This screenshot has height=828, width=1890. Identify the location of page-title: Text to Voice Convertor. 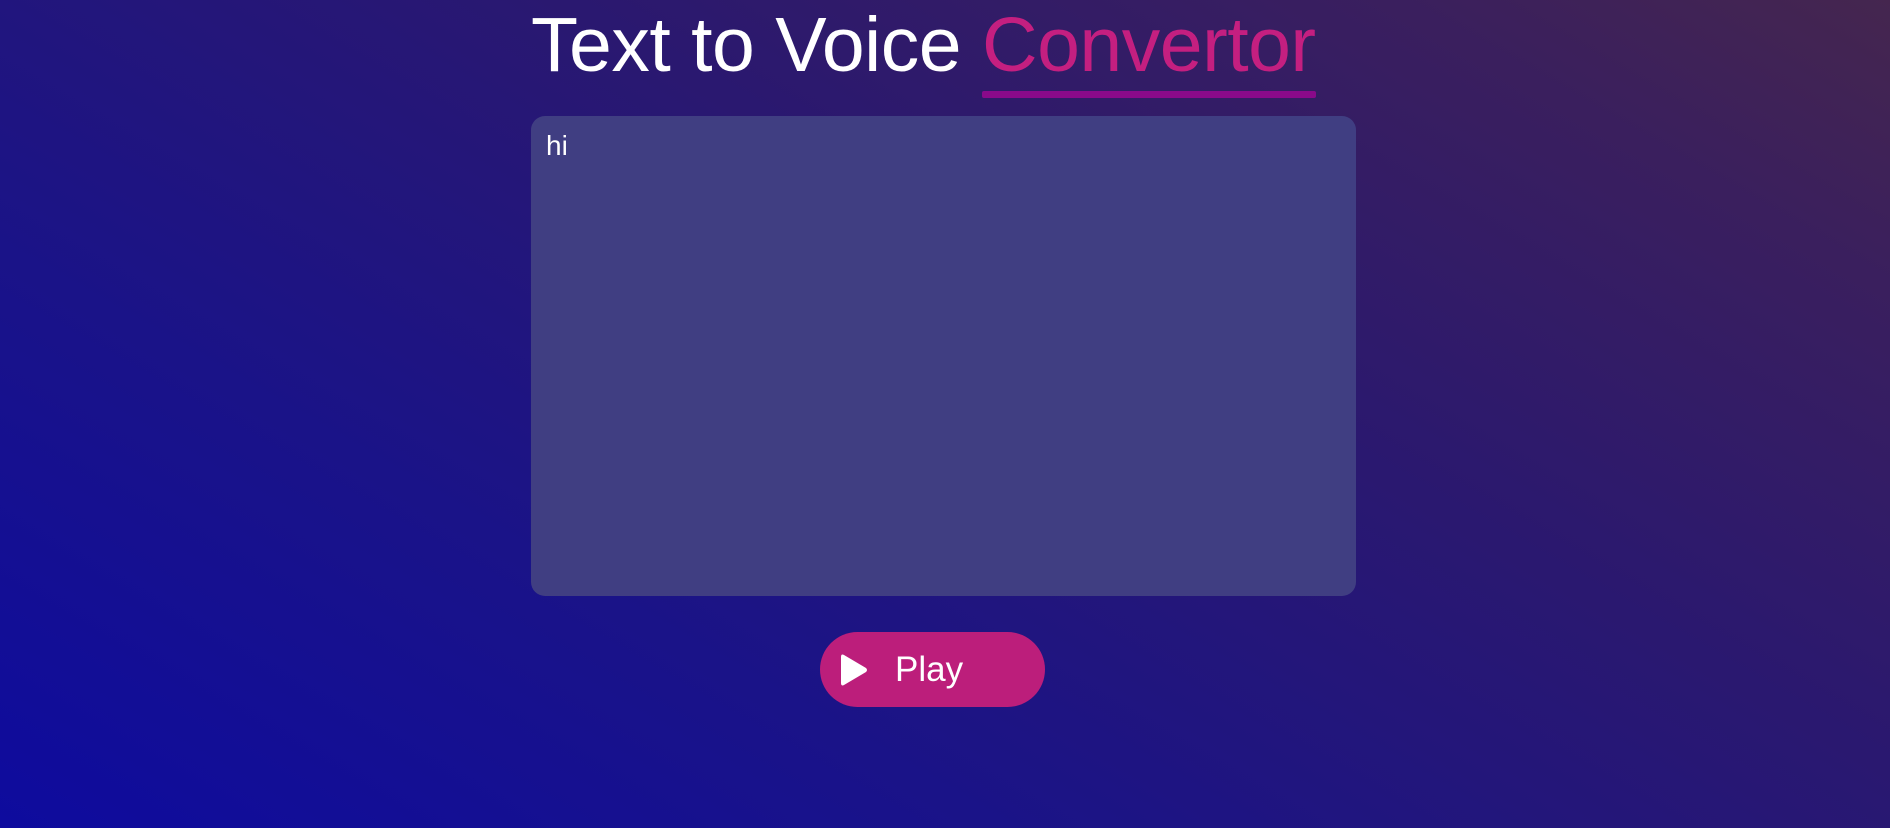
(943, 49).